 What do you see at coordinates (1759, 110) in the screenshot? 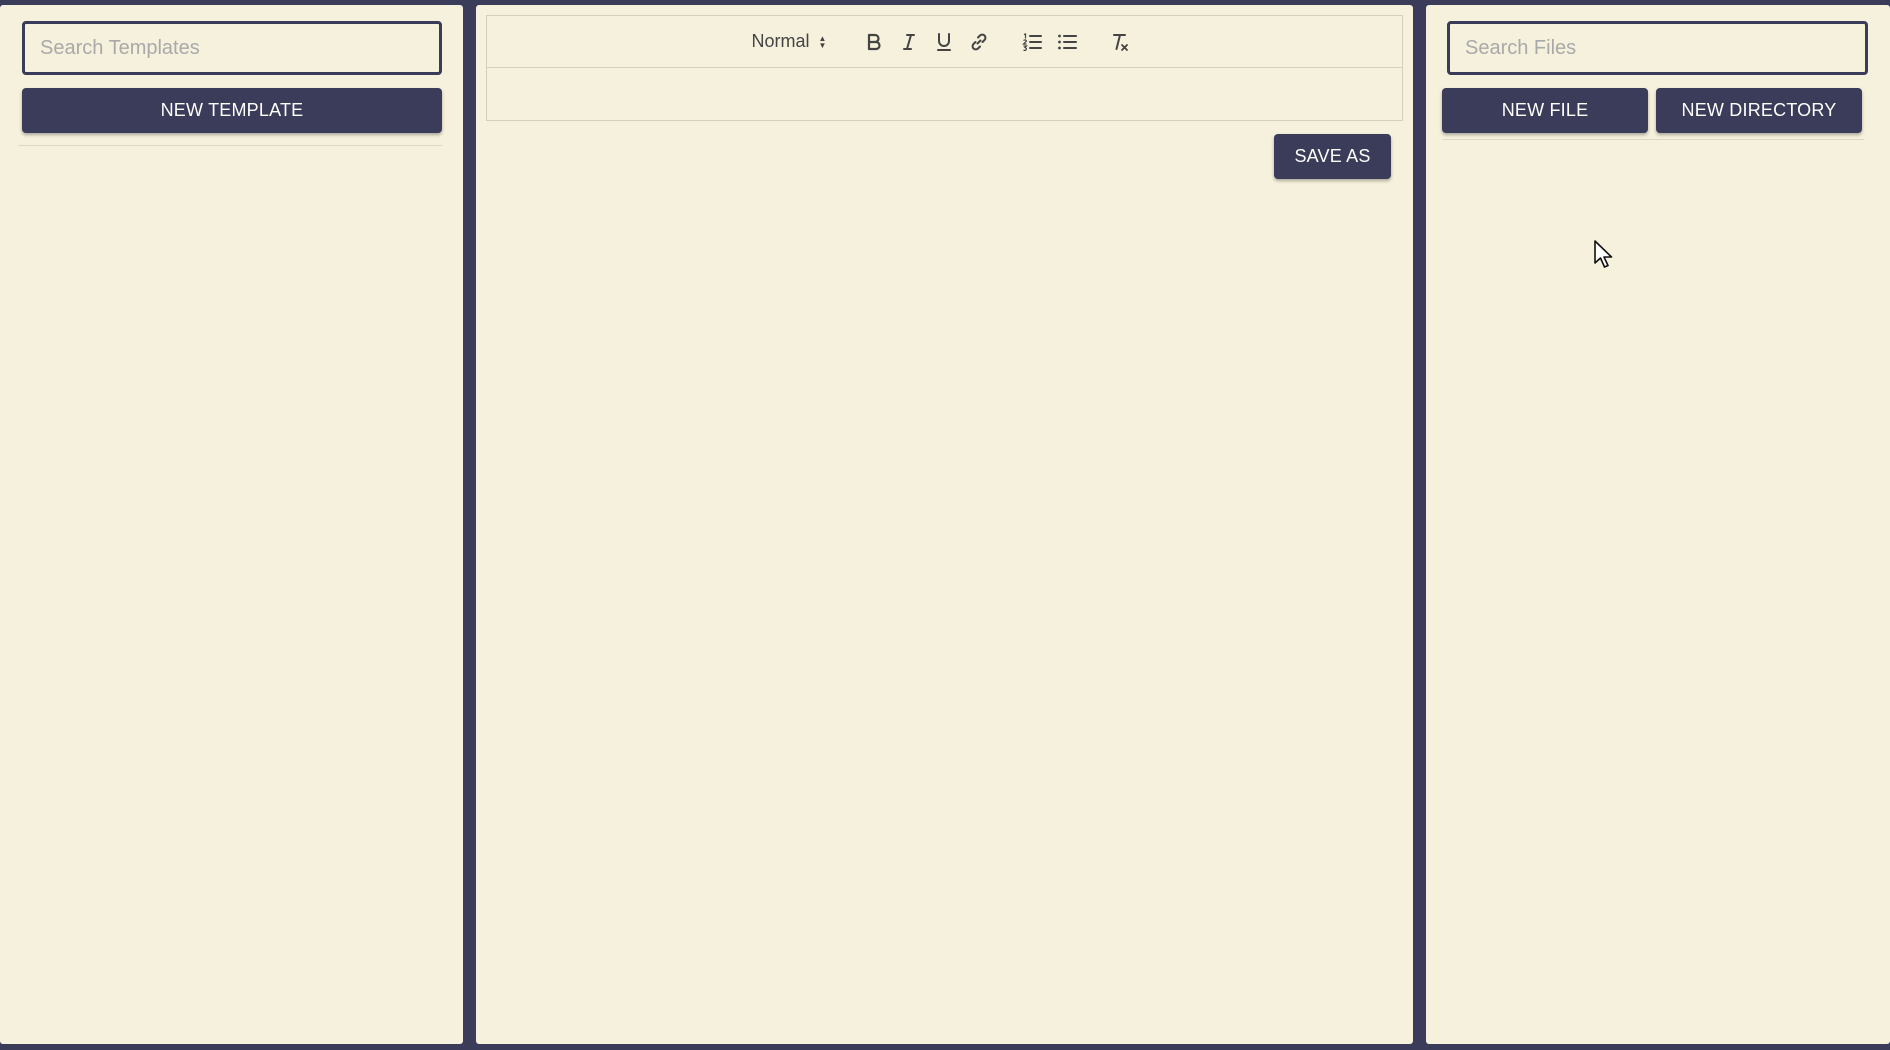
I see `new-directory-button: NEW DIRECTORY` at bounding box center [1759, 110].